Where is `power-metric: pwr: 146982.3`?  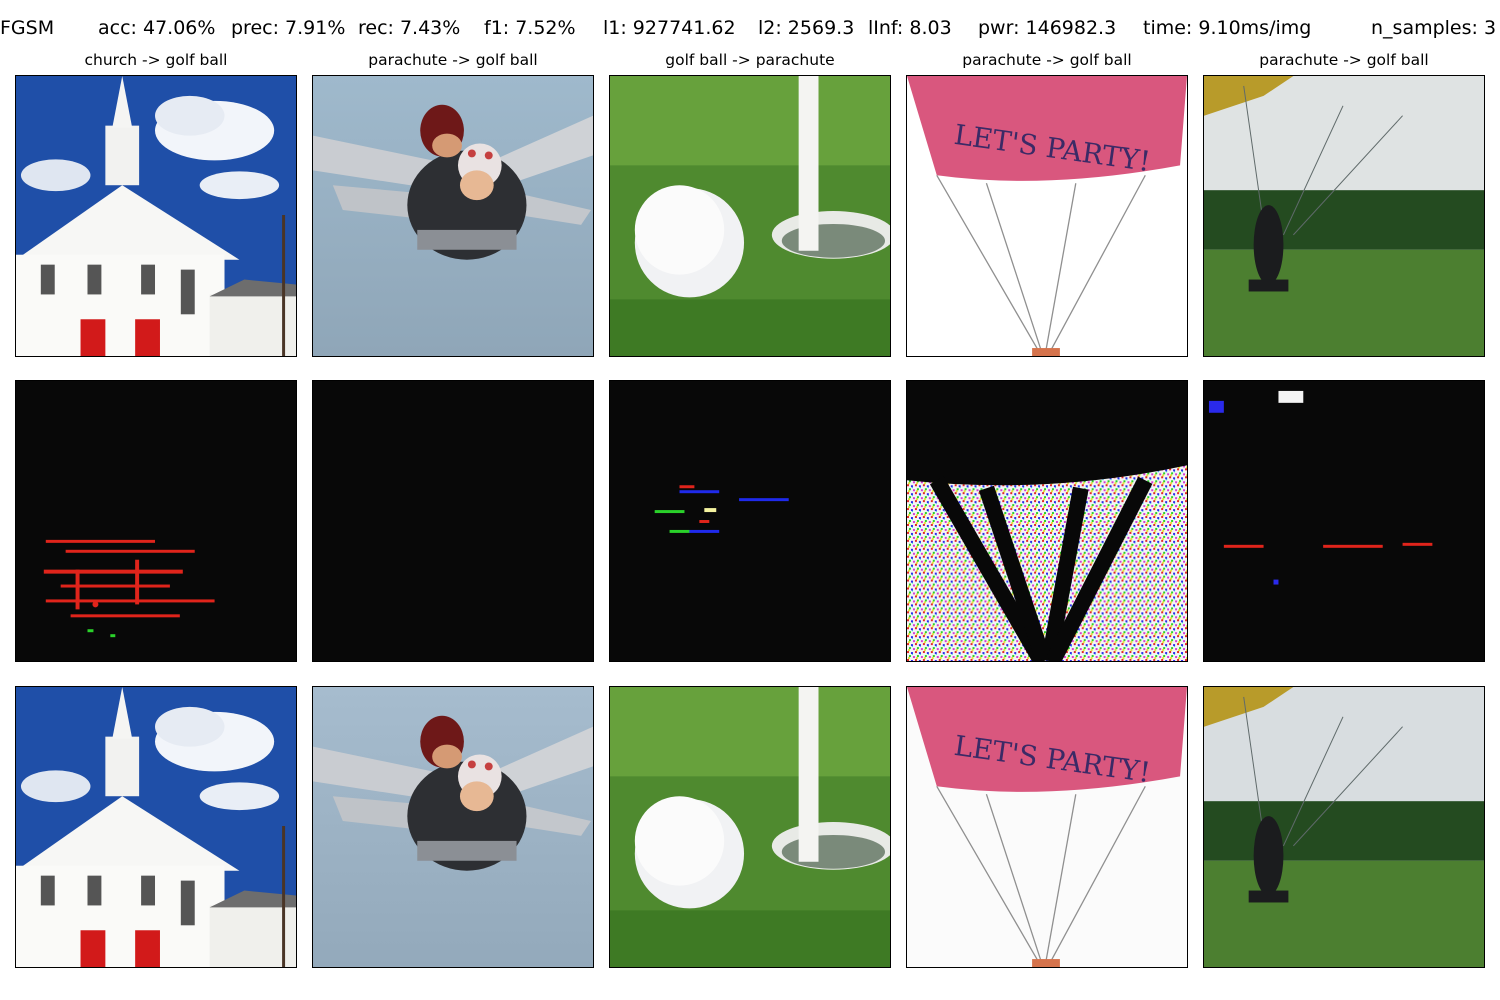
power-metric: pwr: 146982.3 is located at coordinates (1047, 28).